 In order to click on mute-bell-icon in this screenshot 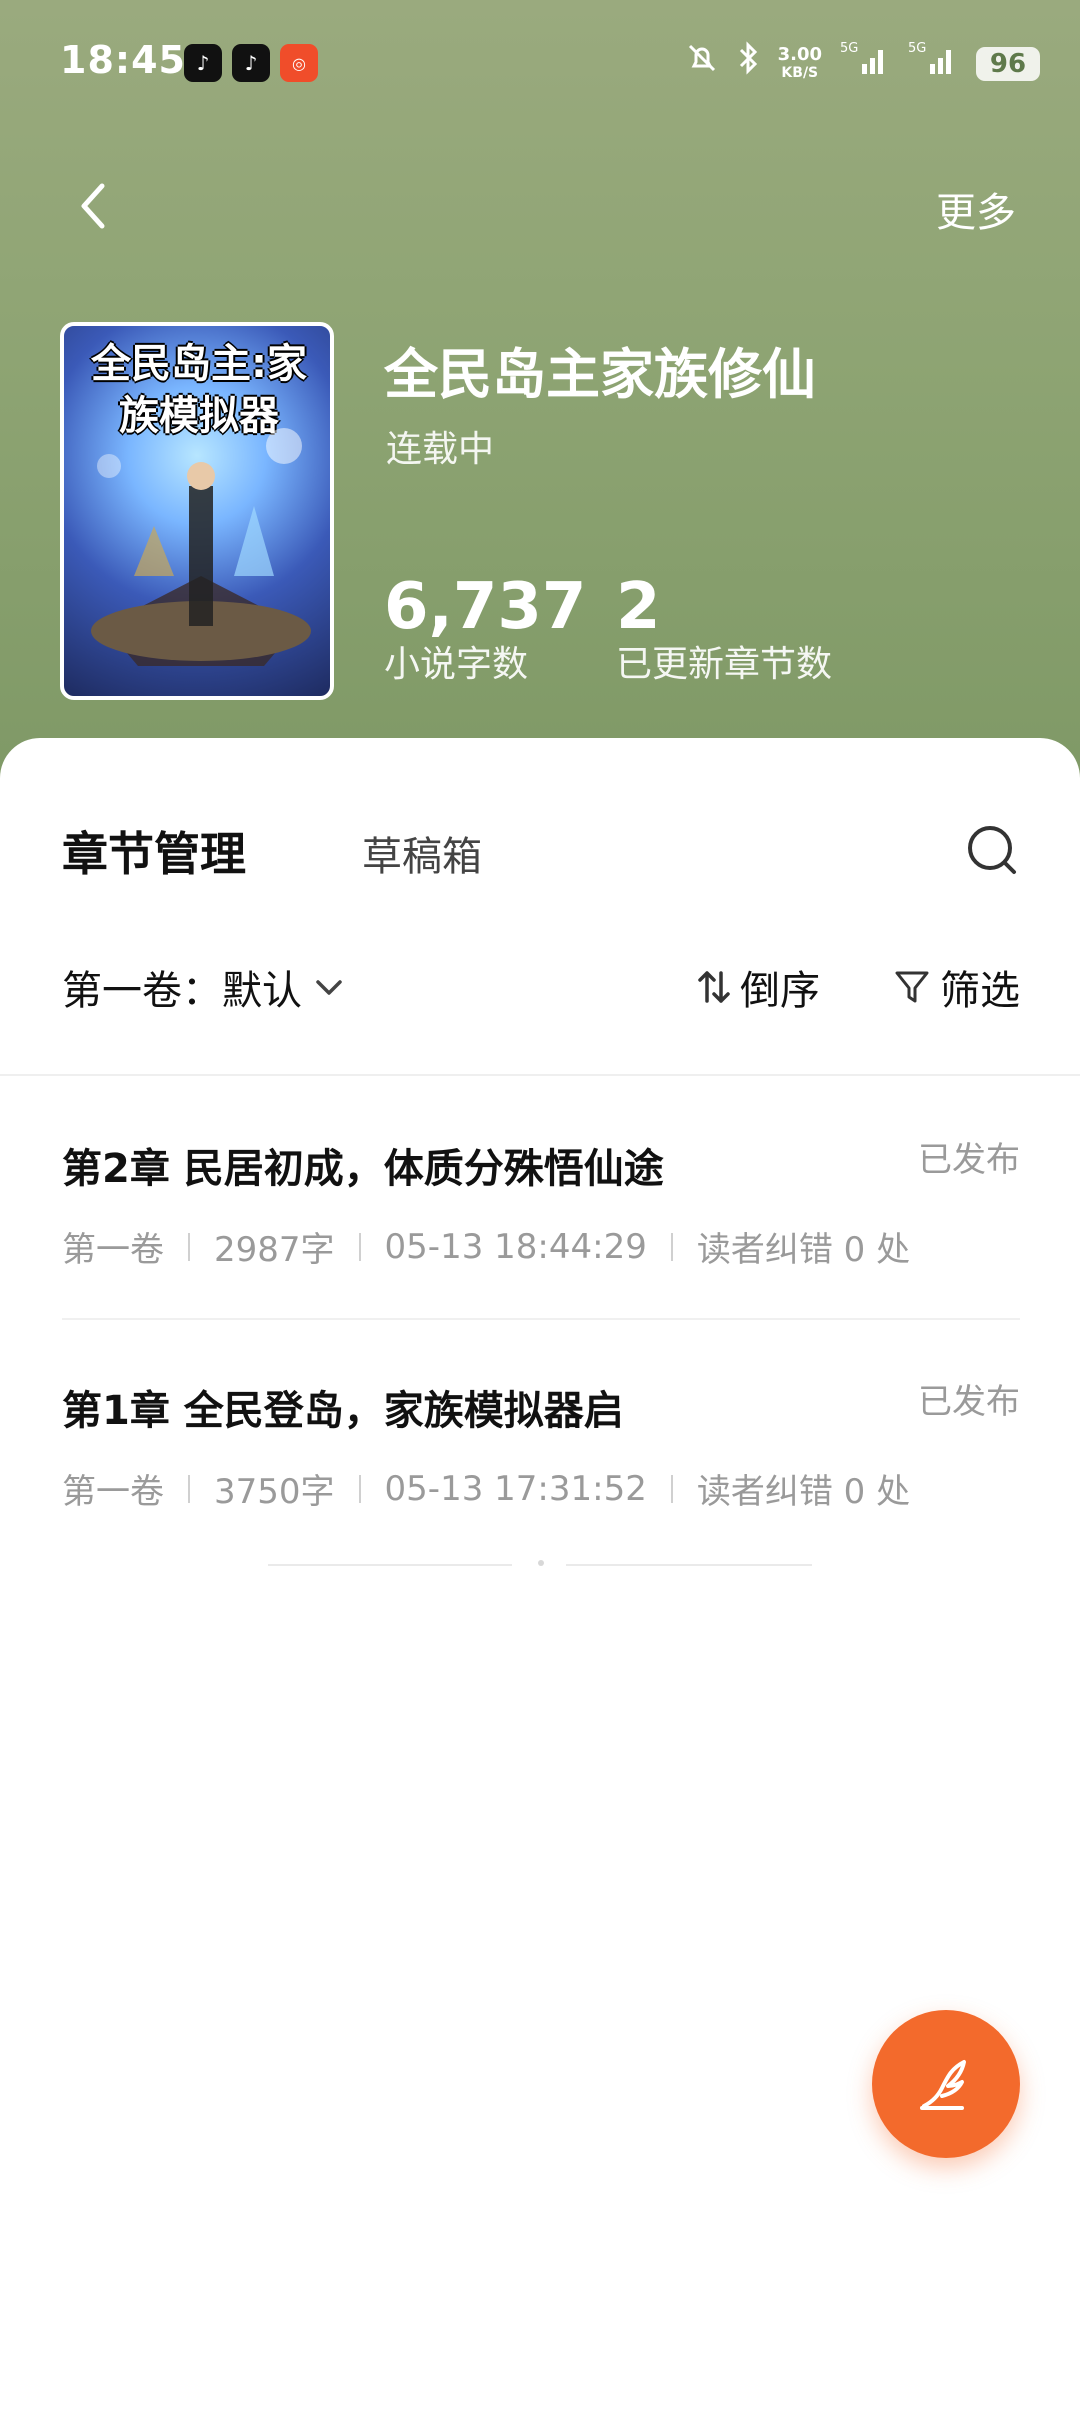, I will do `click(702, 63)`.